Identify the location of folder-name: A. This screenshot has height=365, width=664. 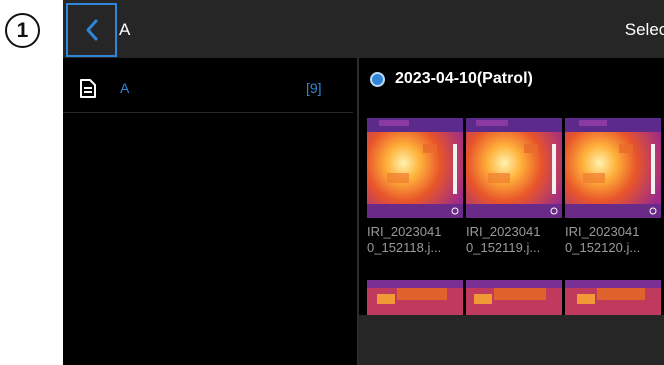
(125, 88).